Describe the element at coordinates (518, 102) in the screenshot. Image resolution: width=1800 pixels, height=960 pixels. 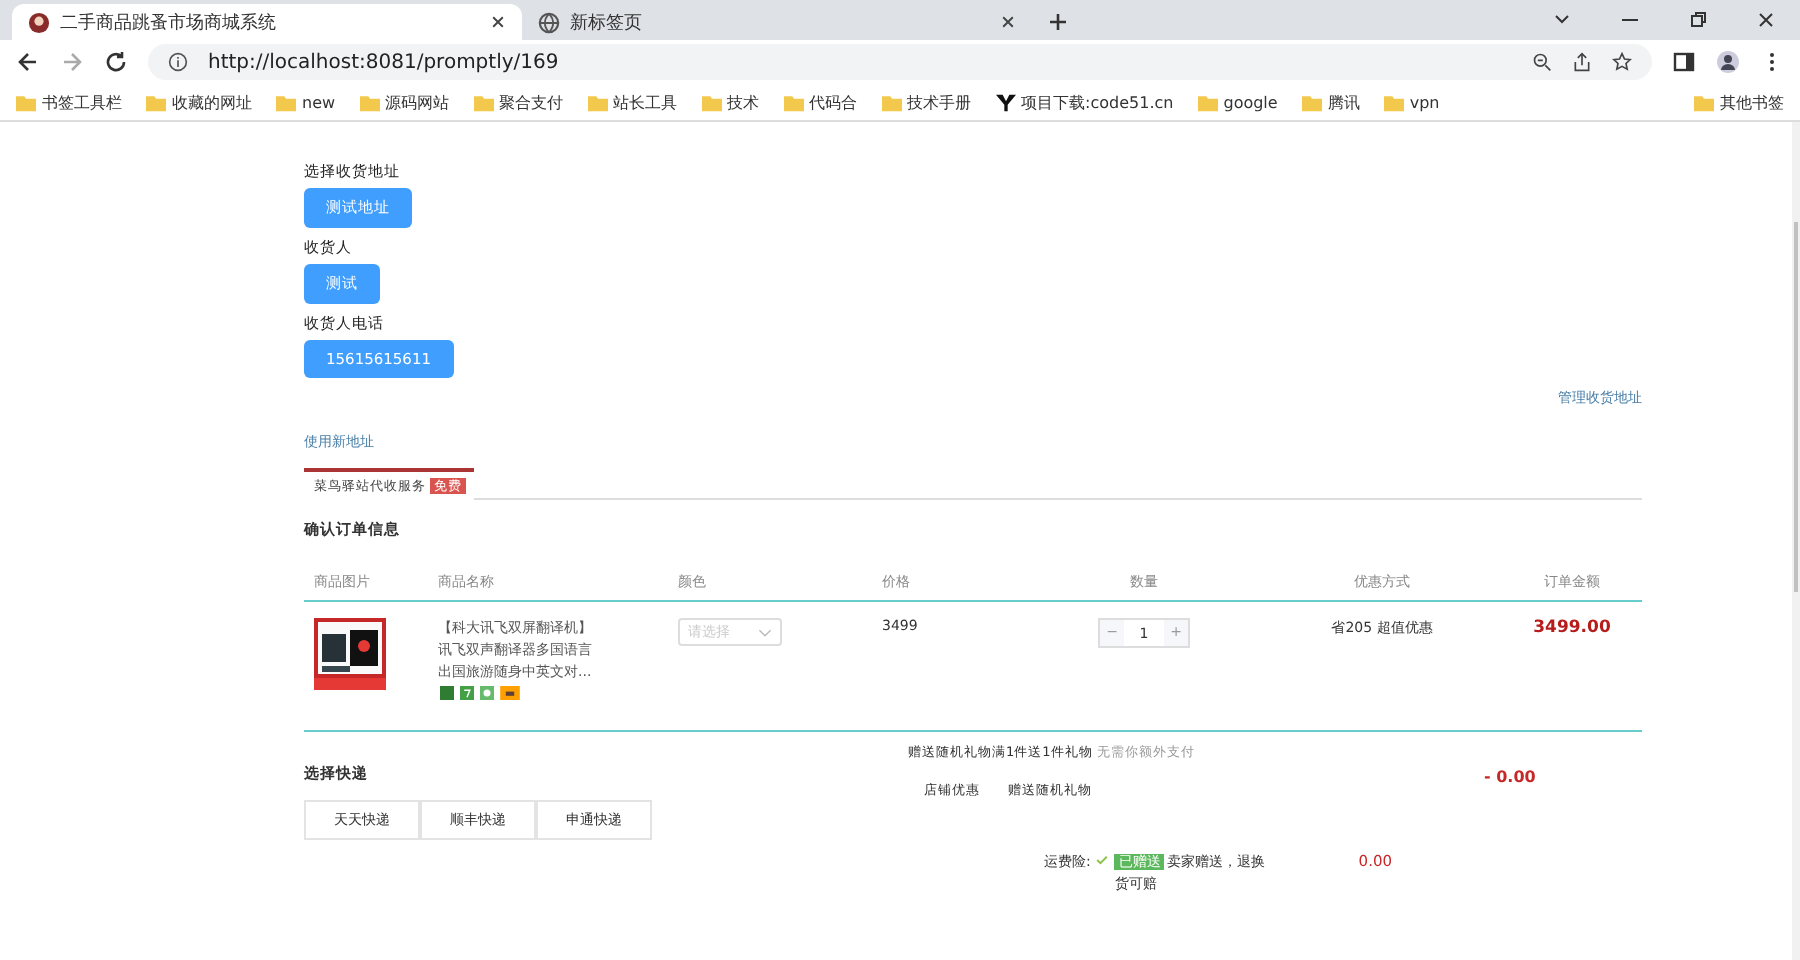
I see `bookmark: 聚合支付` at that location.